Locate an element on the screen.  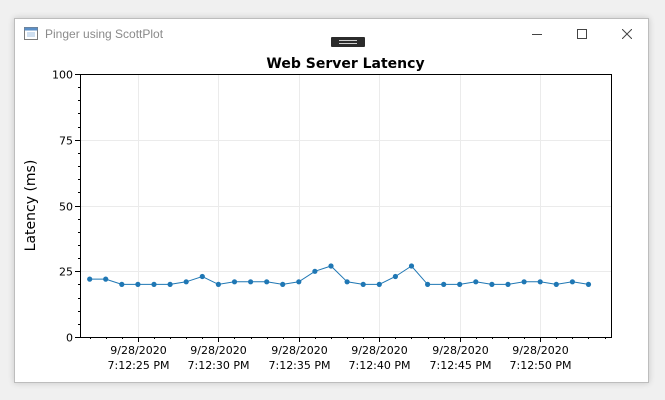
y-tick-label: 0 is located at coordinates (69, 338).